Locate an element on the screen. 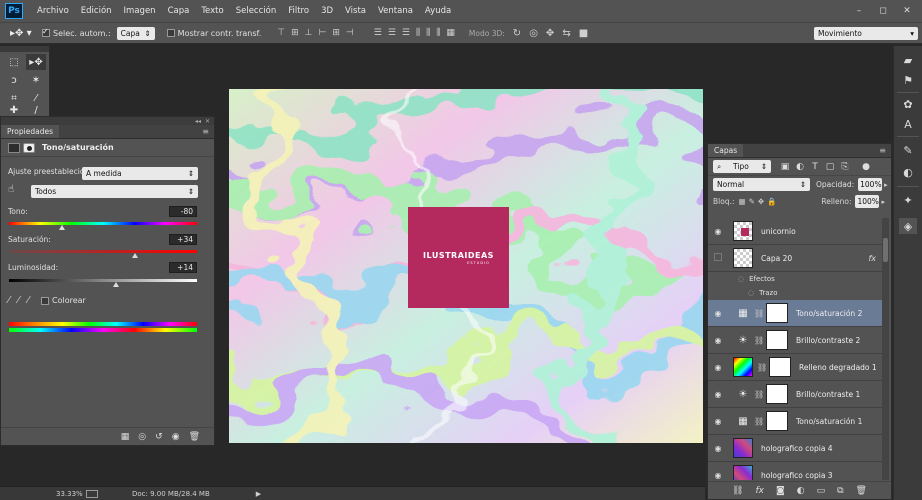 Image resolution: width=922 pixels, height=500 pixels. stroke-effect-row: ◌ Trazo is located at coordinates (795, 293).